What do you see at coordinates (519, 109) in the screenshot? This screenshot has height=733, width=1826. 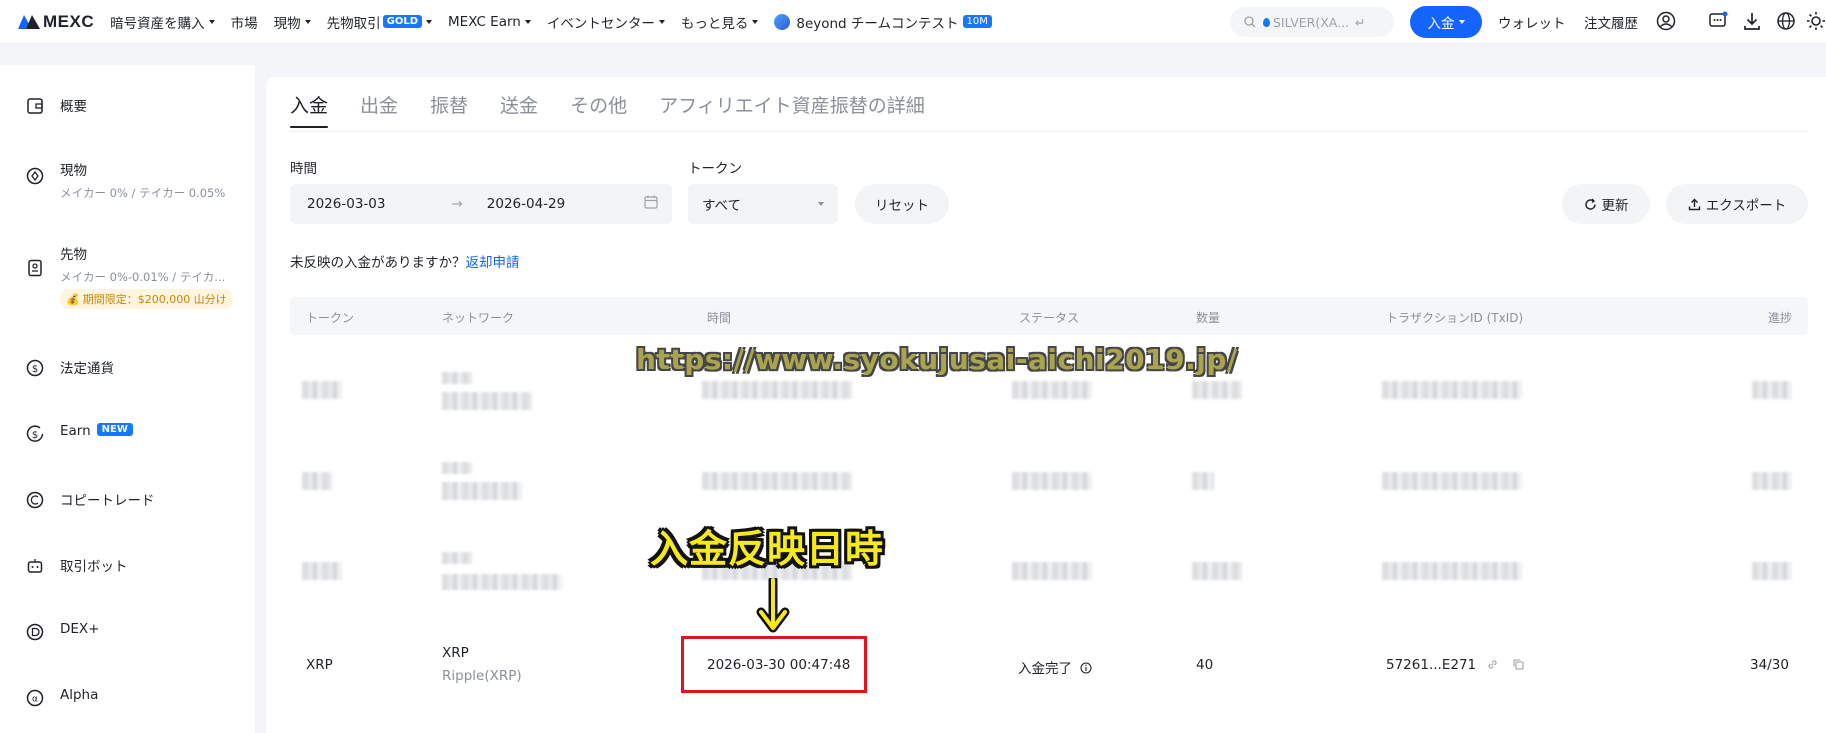 I see `tab-send: 送金` at bounding box center [519, 109].